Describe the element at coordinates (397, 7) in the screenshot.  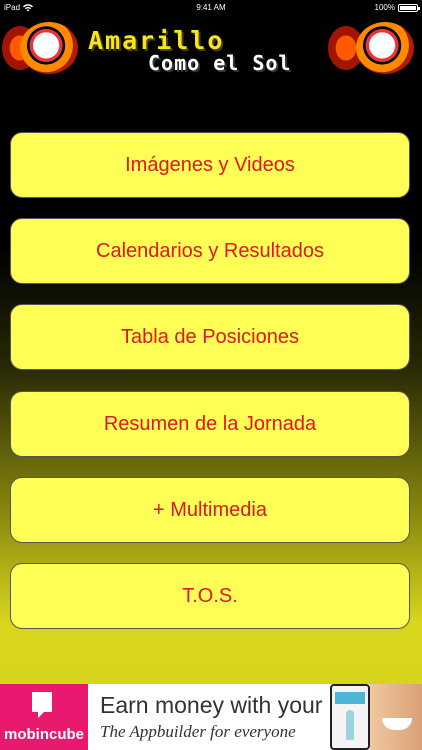
I see `status-right: 100%` at that location.